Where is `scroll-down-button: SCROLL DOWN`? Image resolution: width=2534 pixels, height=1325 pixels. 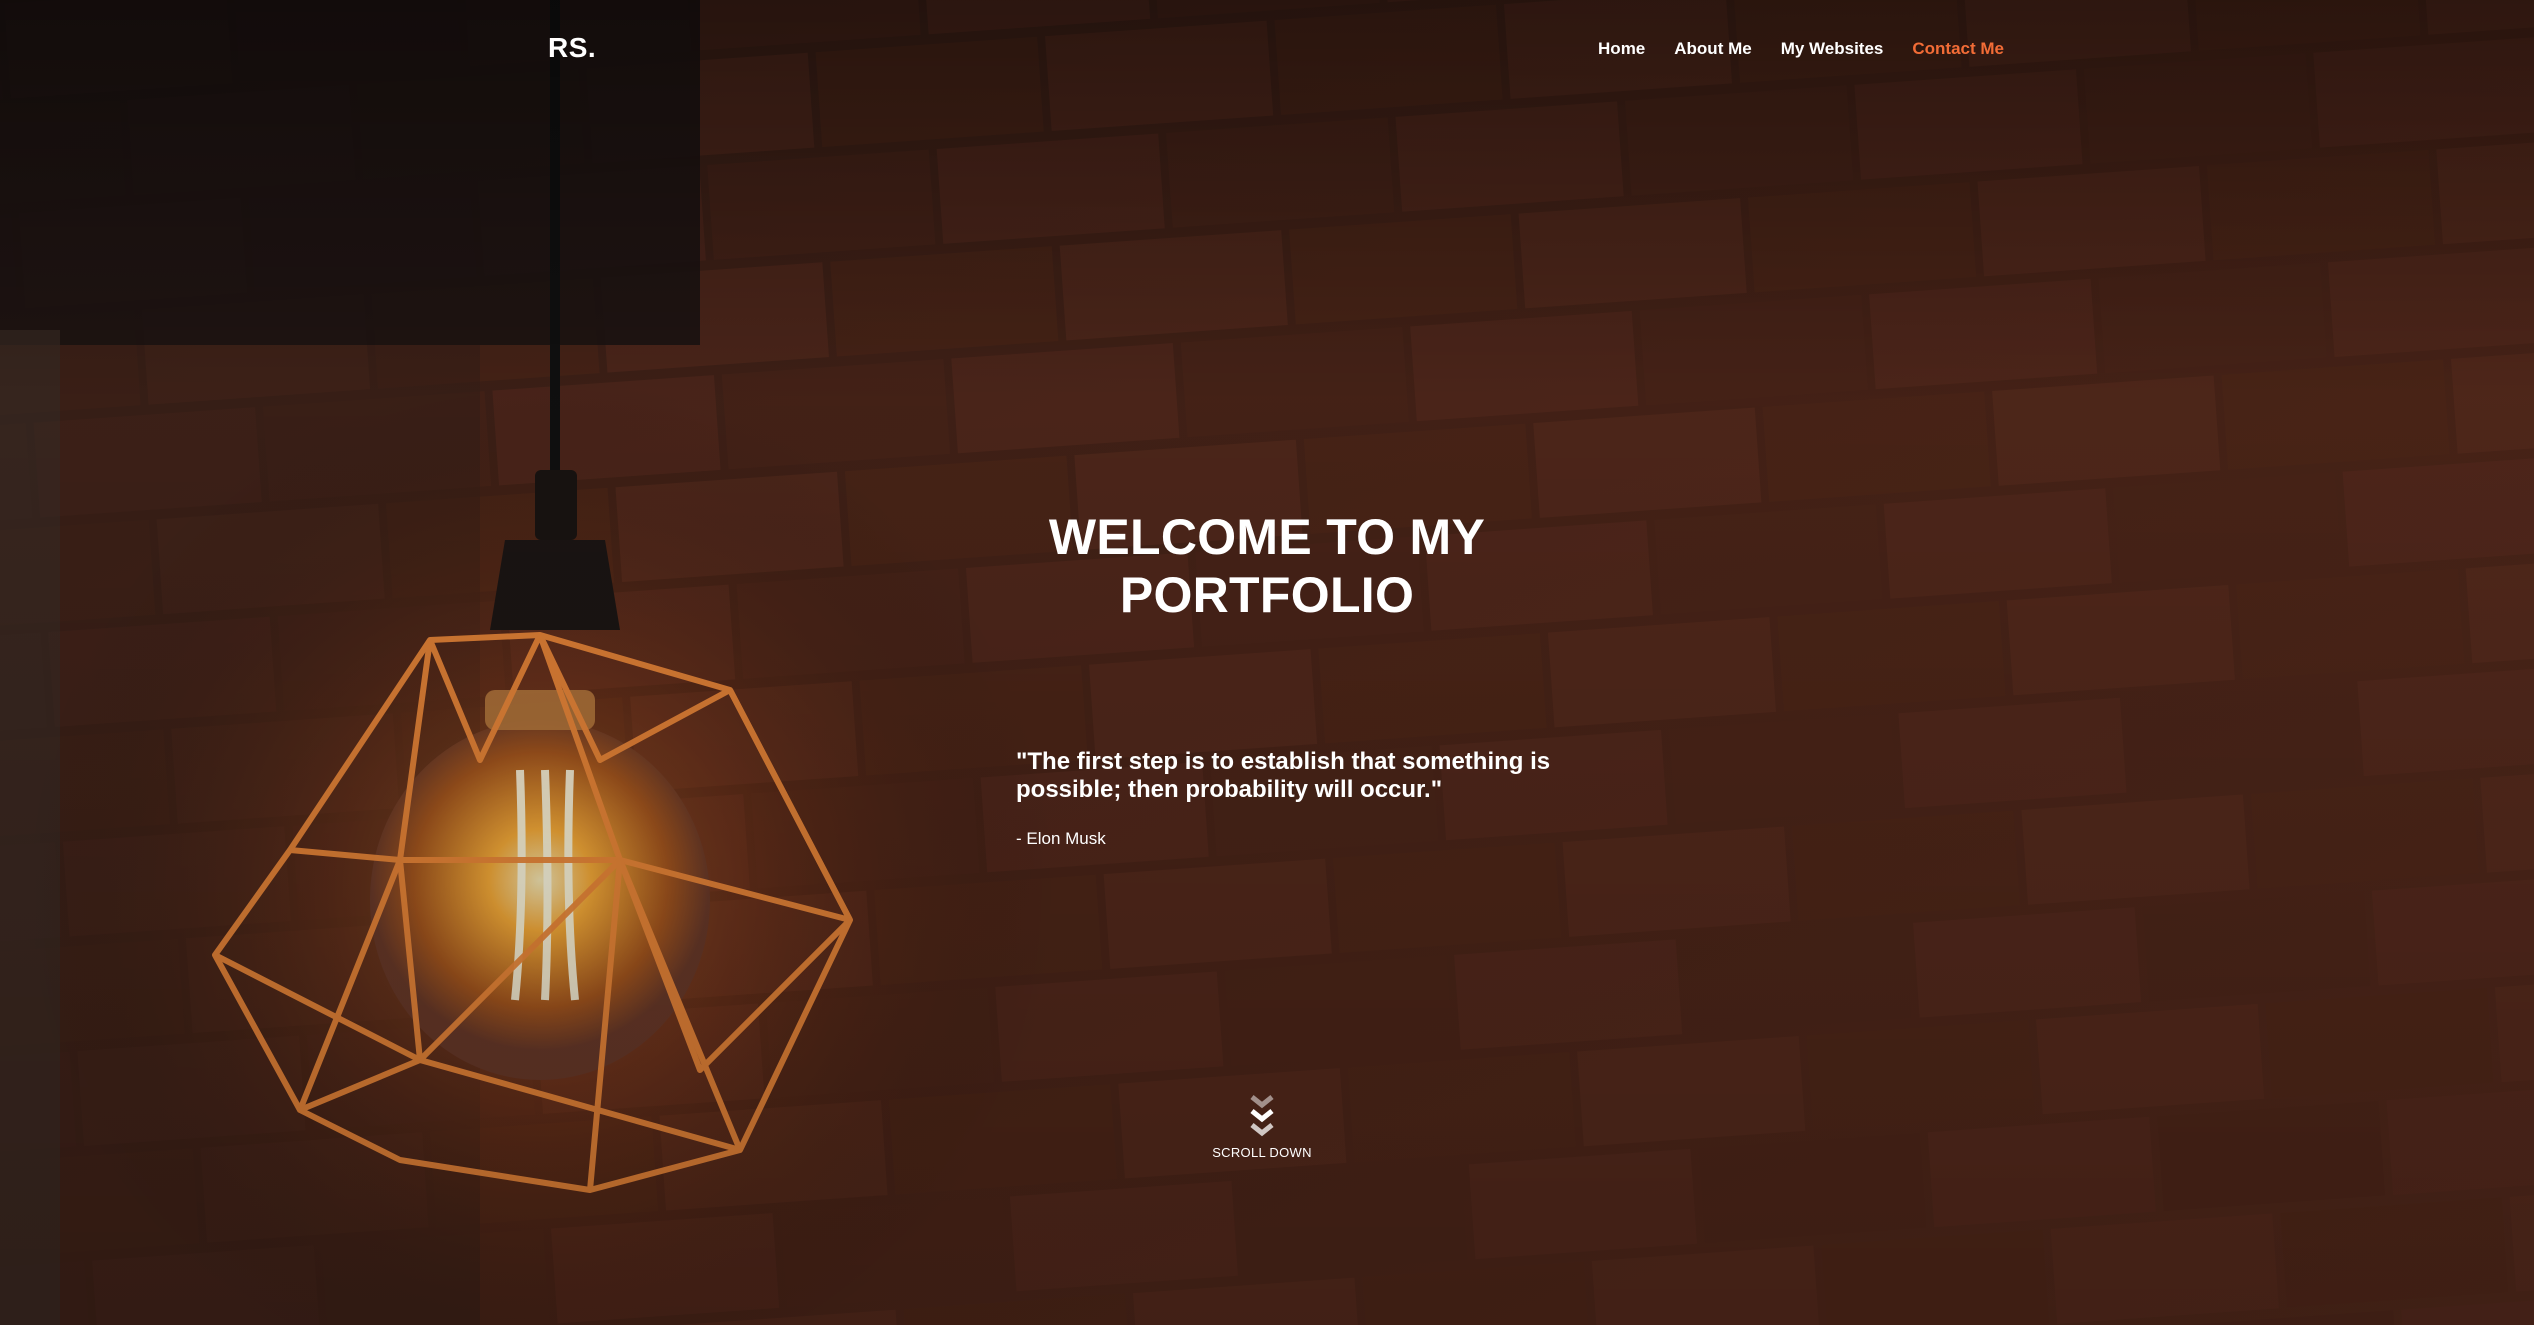
scroll-down-button: SCROLL DOWN is located at coordinates (1262, 1133).